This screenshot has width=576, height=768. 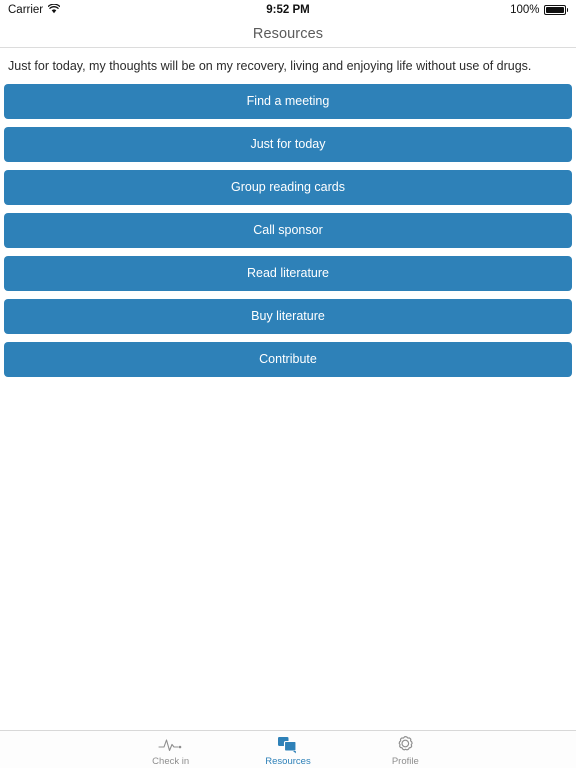 I want to click on battery-full-icon, so click(x=555, y=10).